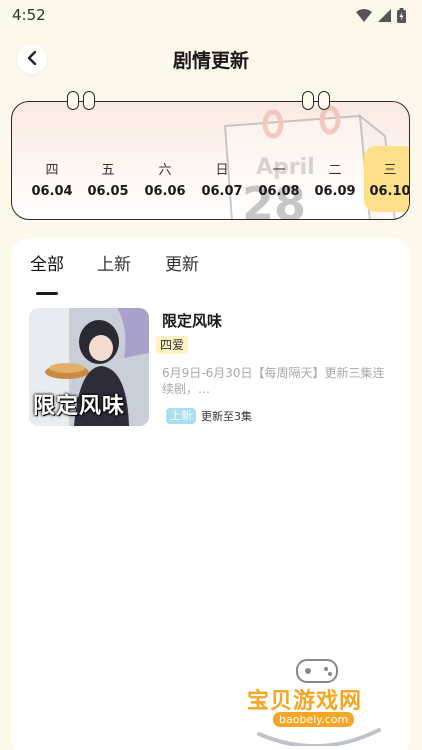 The height and width of the screenshot is (750, 422). What do you see at coordinates (222, 170) in the screenshot?
I see `day-weekday: 日` at bounding box center [222, 170].